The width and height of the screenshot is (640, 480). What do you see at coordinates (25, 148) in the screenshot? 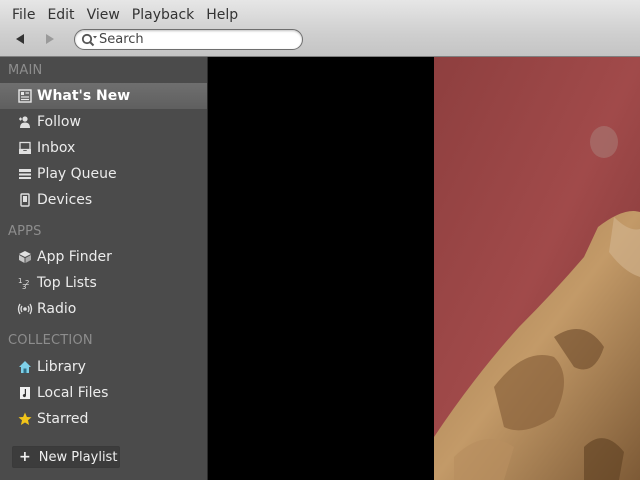
I see `inbox-icon` at bounding box center [25, 148].